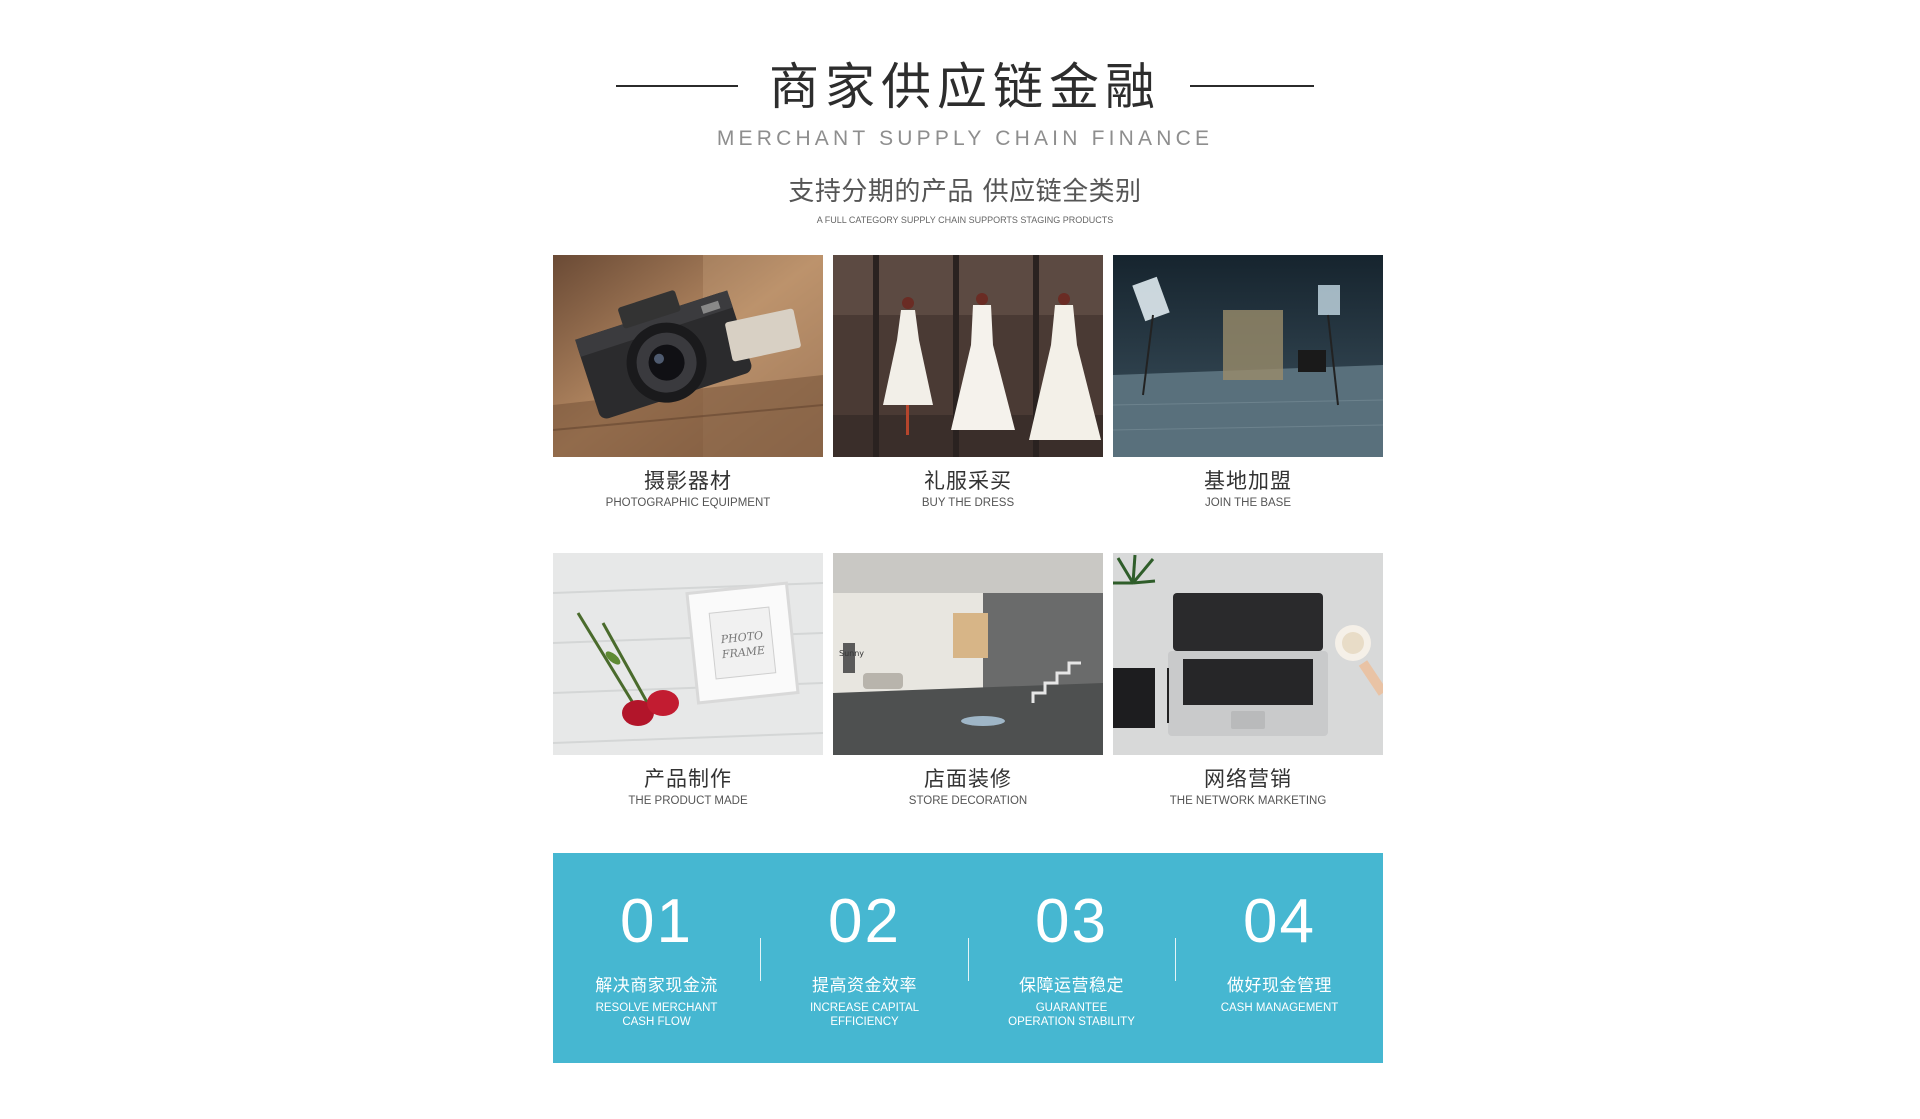 This screenshot has width=1920, height=1119. What do you see at coordinates (656, 1015) in the screenshot?
I see `benefit-subtitle: RESOLVE MERCHANT CASH FLOW` at bounding box center [656, 1015].